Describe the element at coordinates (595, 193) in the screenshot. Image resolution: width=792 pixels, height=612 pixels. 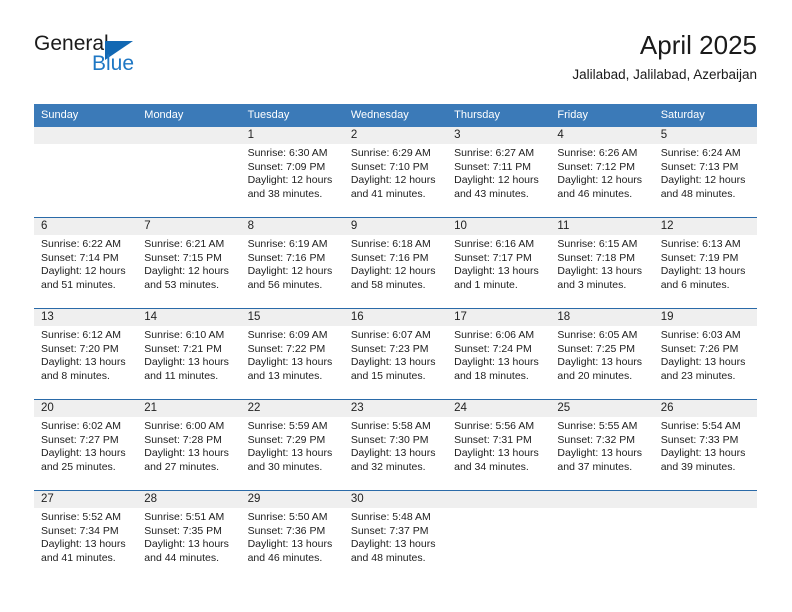
I see `daylight-text-line2: and 46 minutes.` at that location.